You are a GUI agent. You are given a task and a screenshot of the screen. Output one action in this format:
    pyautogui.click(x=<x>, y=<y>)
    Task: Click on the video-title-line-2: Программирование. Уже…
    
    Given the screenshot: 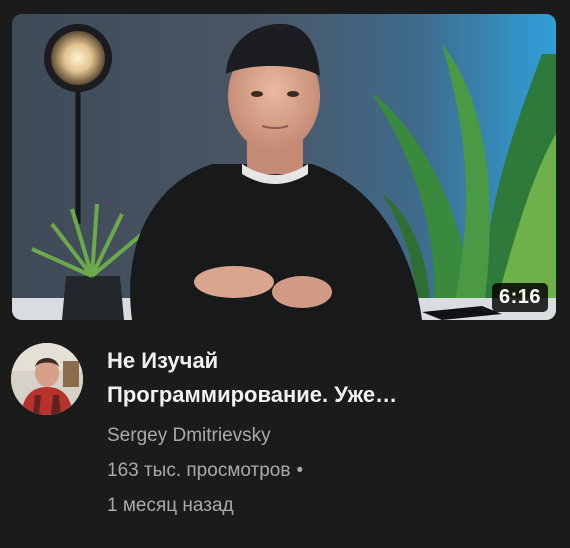 What is the action you would take?
    pyautogui.click(x=252, y=394)
    